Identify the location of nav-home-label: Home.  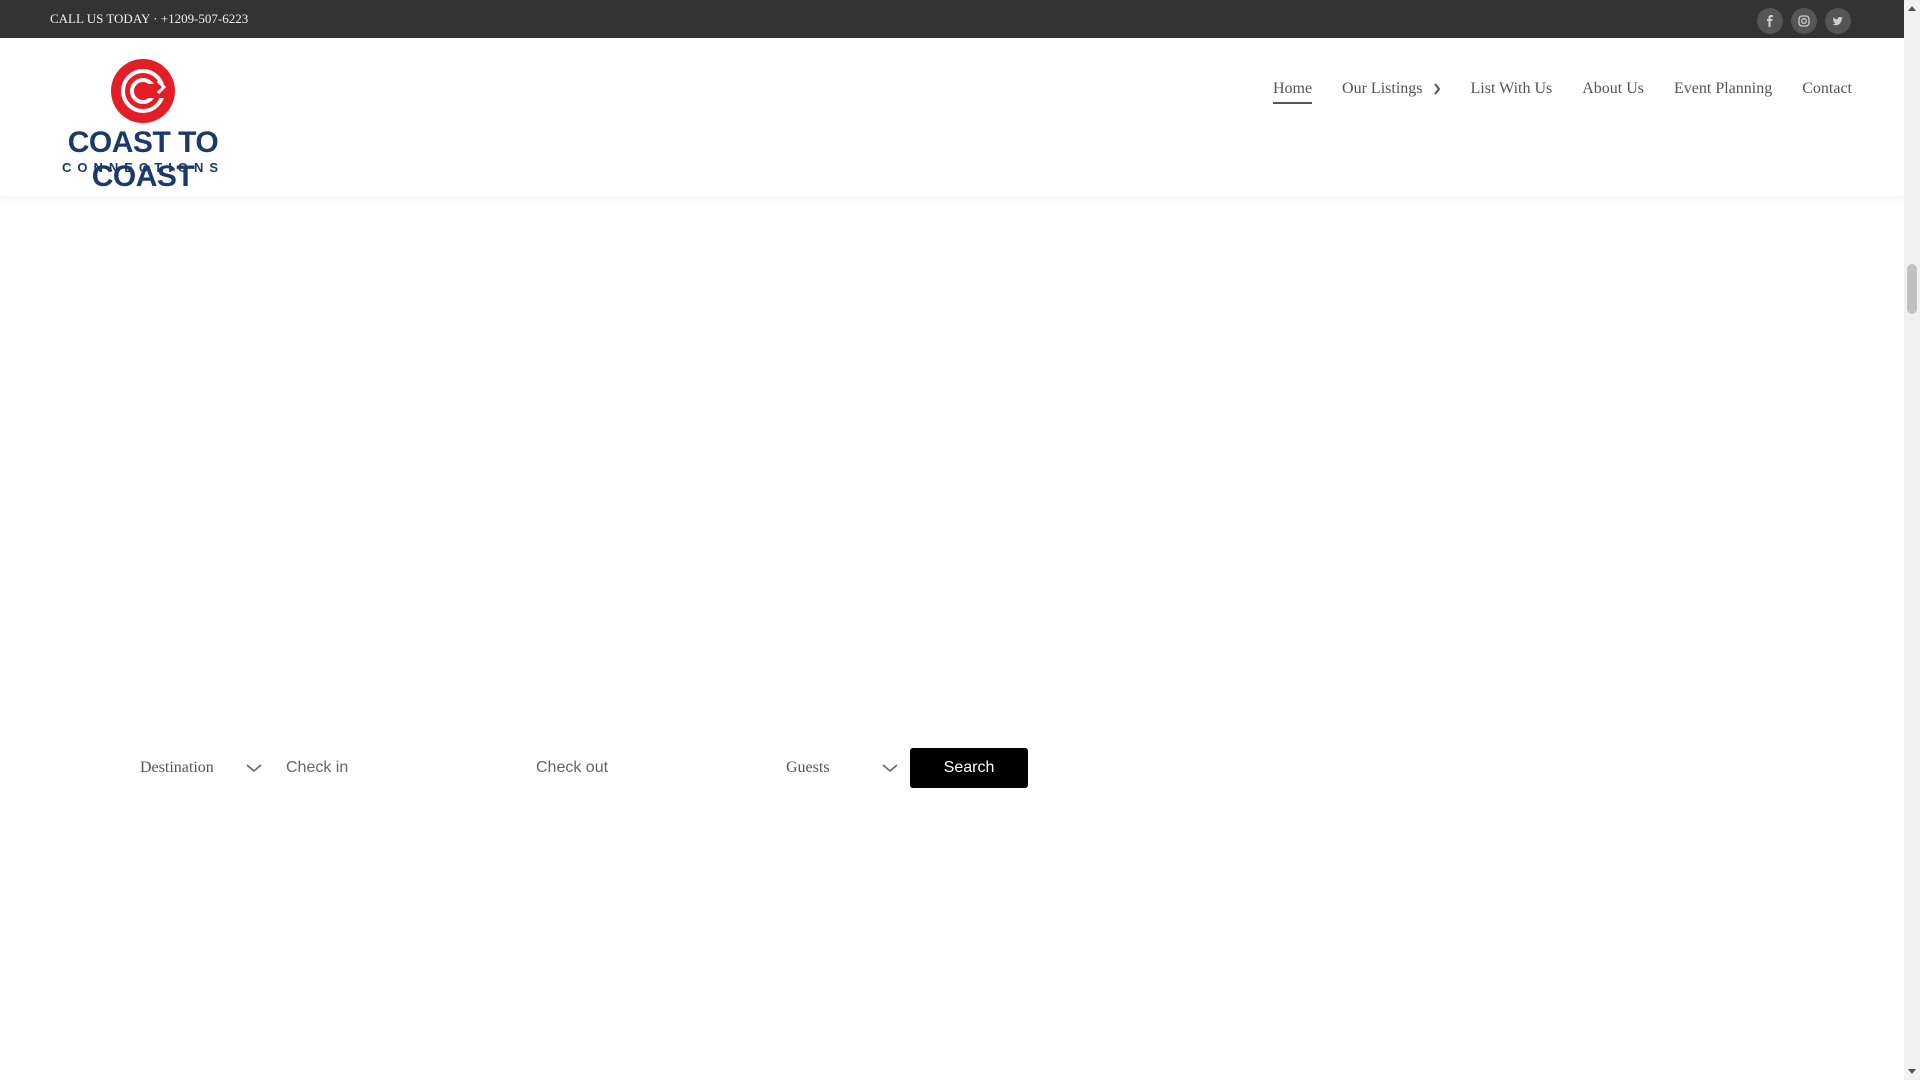
(1292, 88).